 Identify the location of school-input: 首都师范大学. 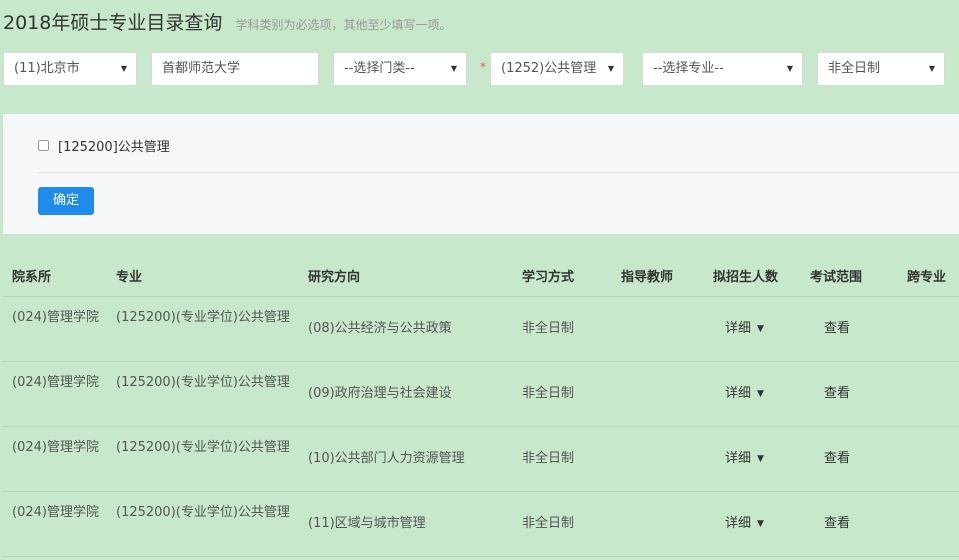
(235, 69).